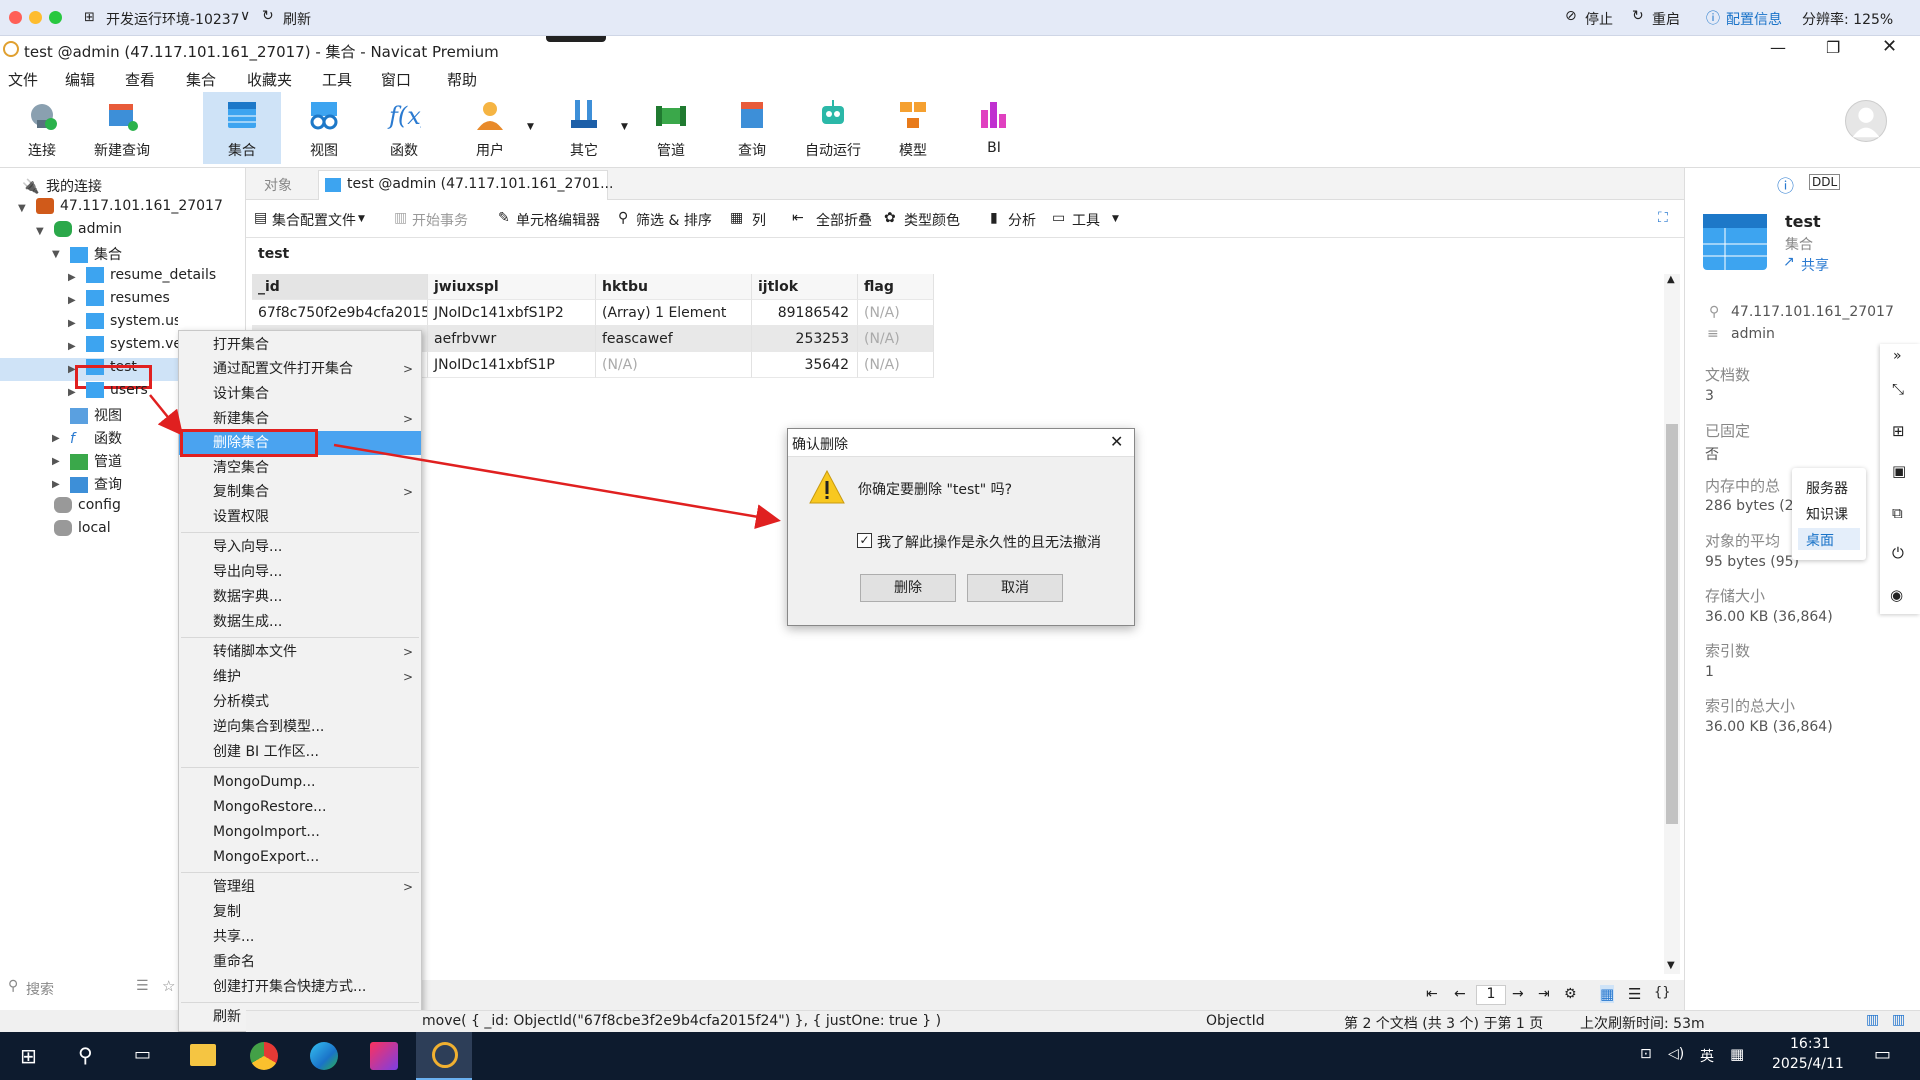 The width and height of the screenshot is (1920, 1080). Describe the element at coordinates (1898, 553) in the screenshot. I see `power-icon: ⏻` at that location.